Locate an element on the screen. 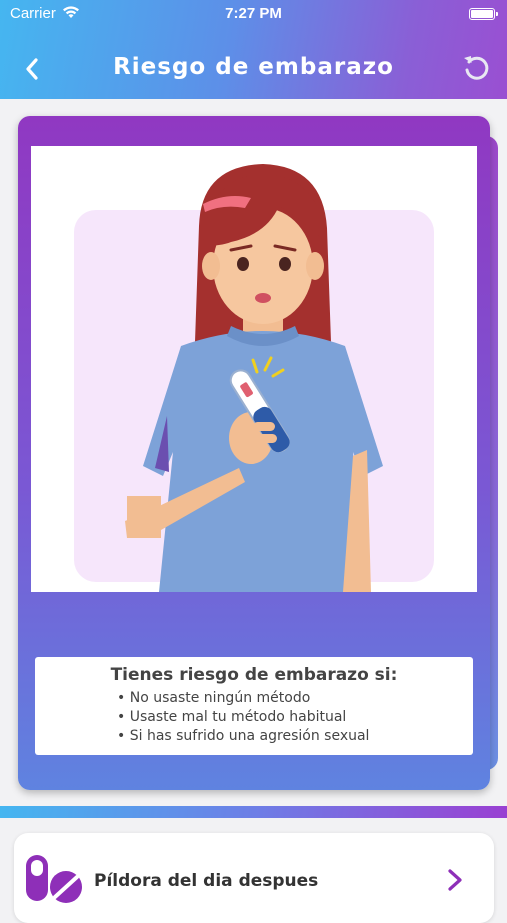 Image resolution: width=507 pixels, height=923 pixels. chevron-right-icon is located at coordinates (455, 880).